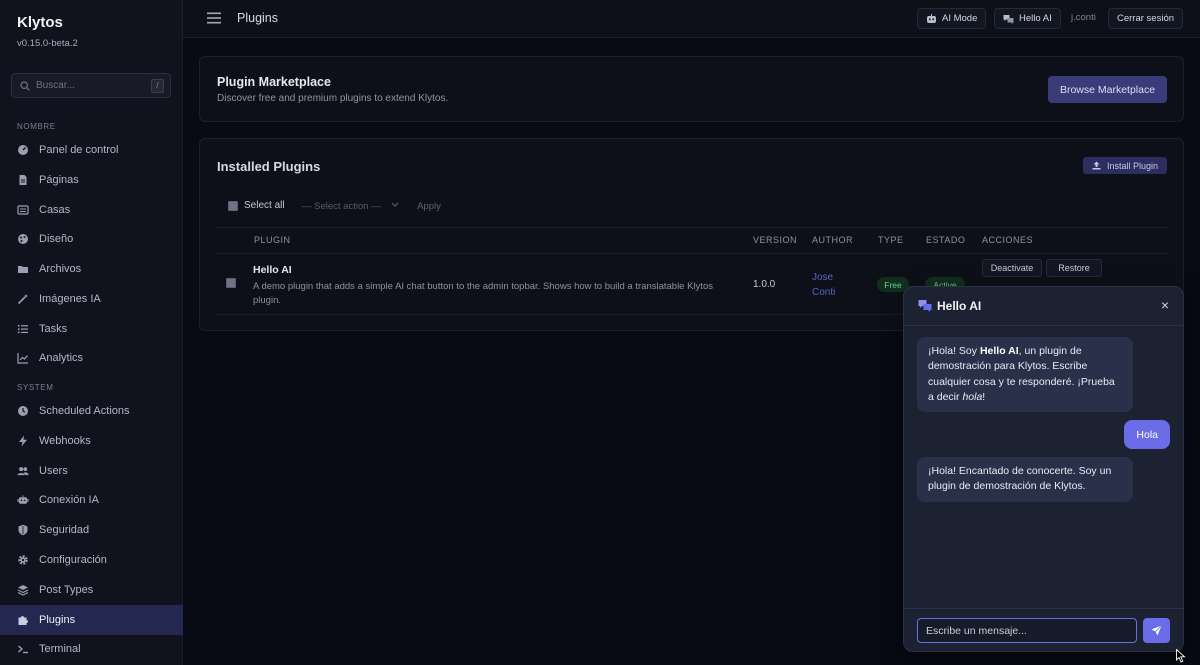  I want to click on sidebar-item-ai-images: Imágenes IA, so click(91, 299).